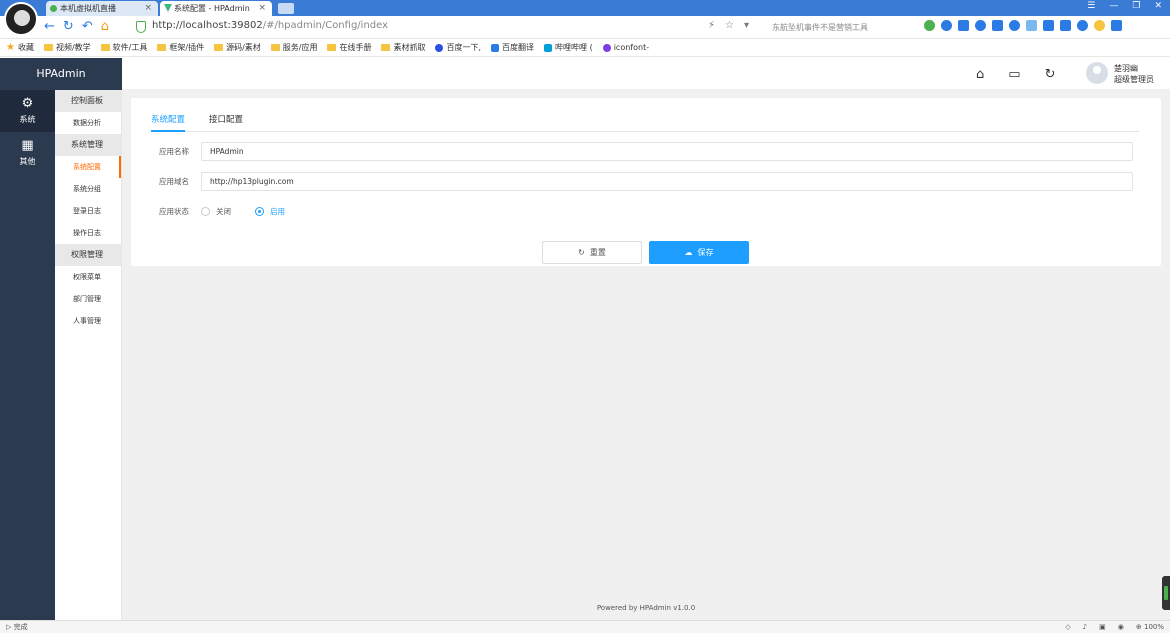 The image size is (1170, 633). I want to click on reset-button-label: 重置, so click(597, 252).